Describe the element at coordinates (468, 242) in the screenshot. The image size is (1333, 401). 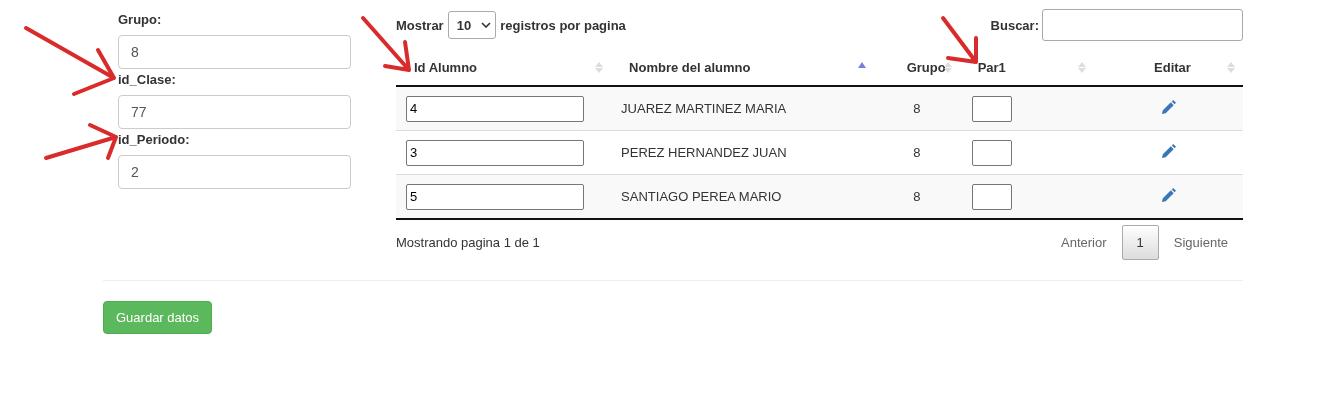
I see `page-info: Mostrando pagina 1 de 1` at that location.